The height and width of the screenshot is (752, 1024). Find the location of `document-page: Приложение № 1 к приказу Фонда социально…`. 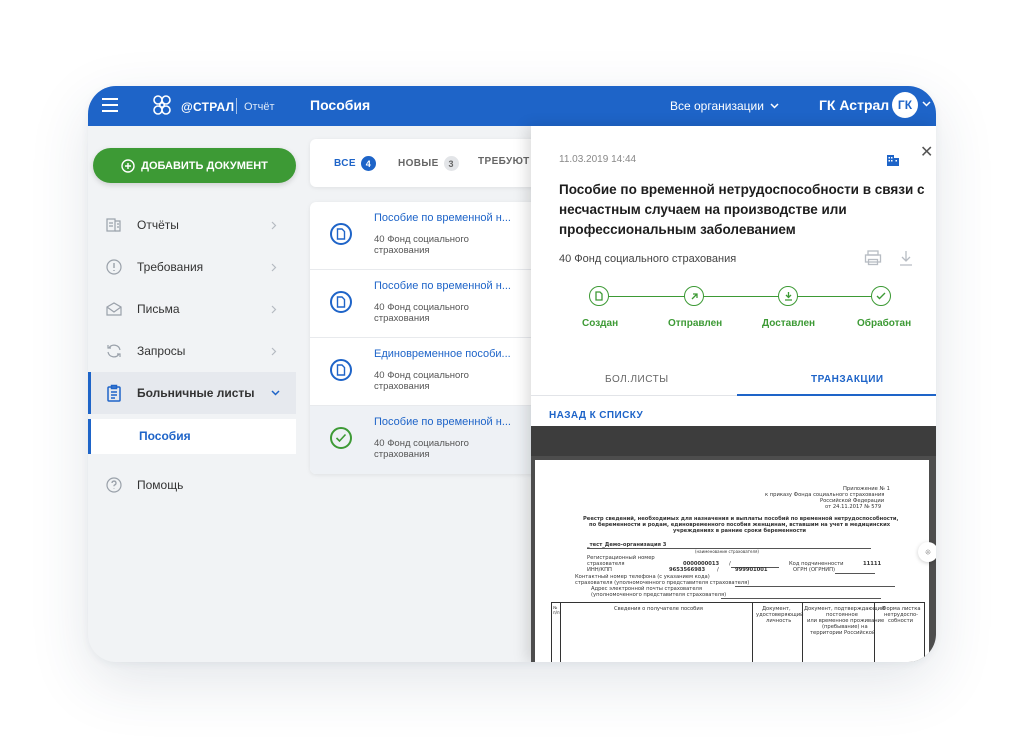

document-page: Приложение № 1 к приказу Фонда социально… is located at coordinates (732, 561).